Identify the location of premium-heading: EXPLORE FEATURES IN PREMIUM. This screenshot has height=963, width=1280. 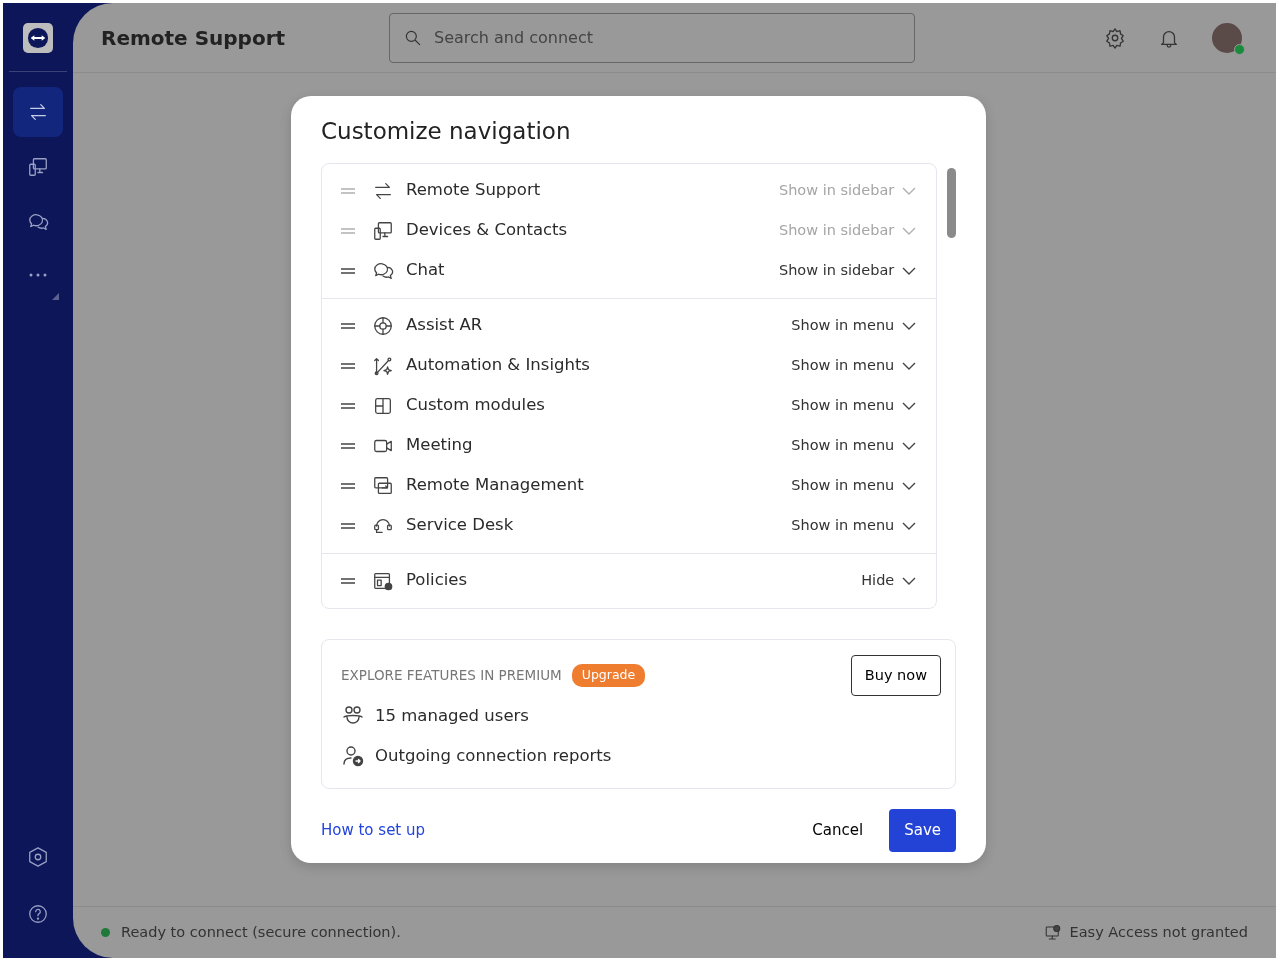
(451, 676).